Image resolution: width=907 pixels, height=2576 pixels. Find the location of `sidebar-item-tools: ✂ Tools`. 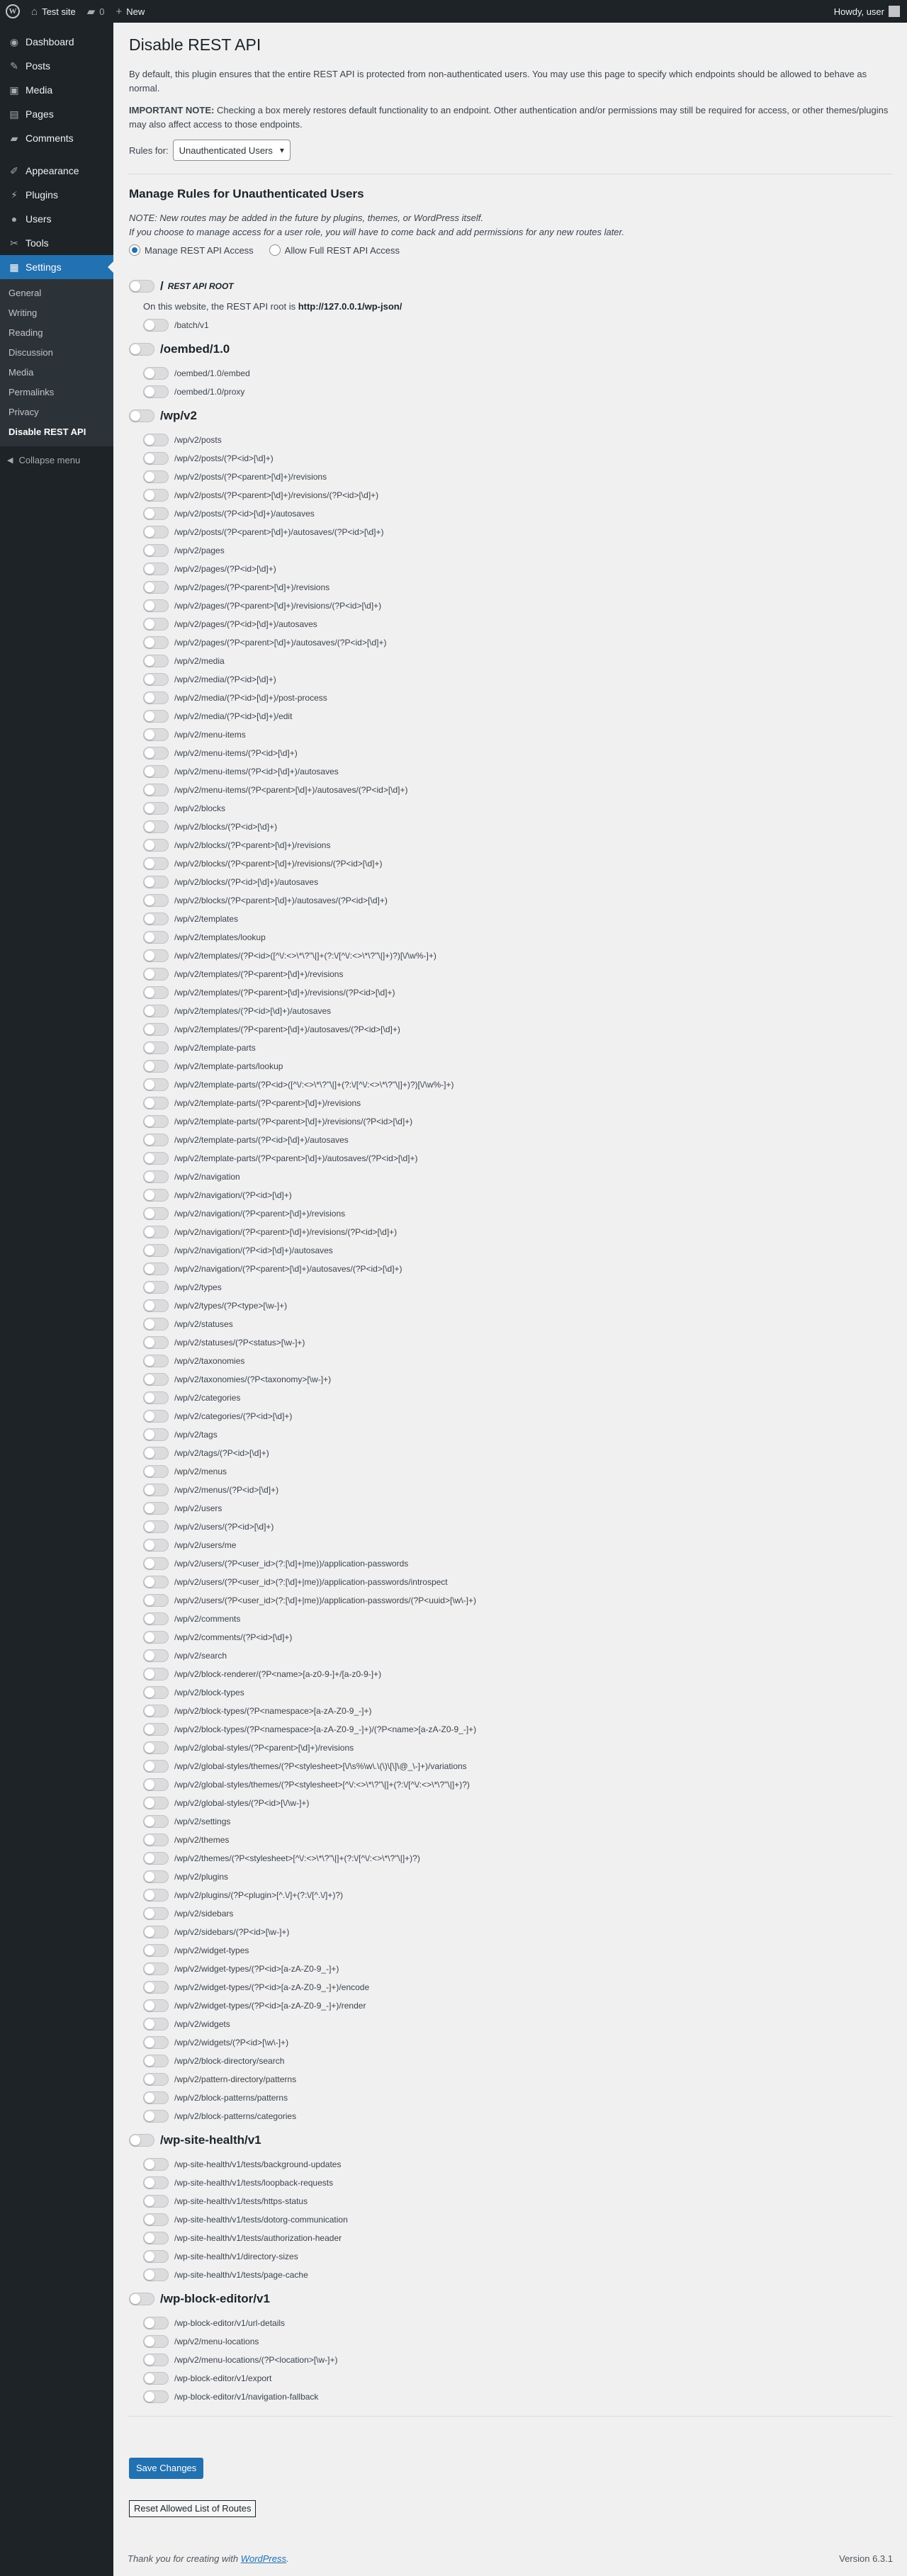

sidebar-item-tools: ✂ Tools is located at coordinates (56, 243).